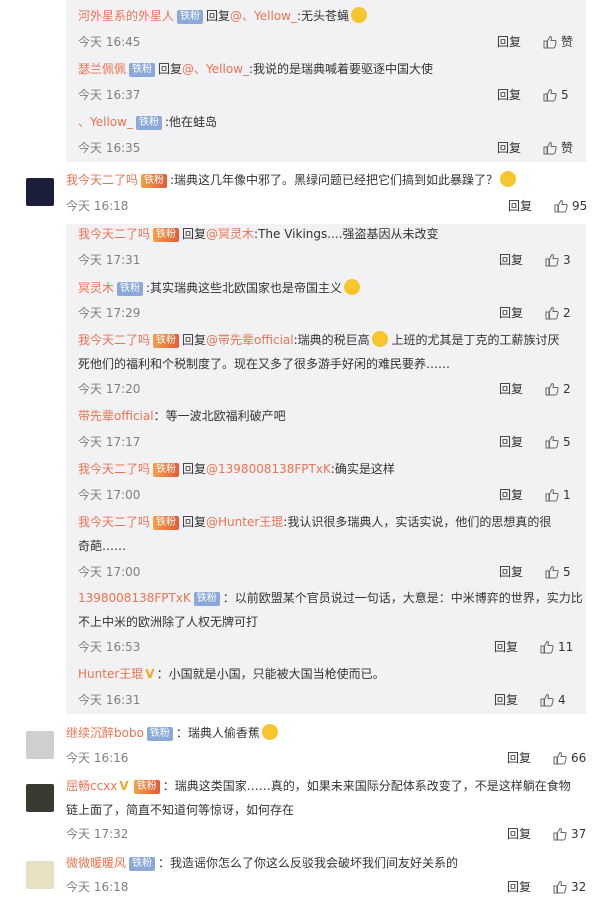 The width and height of the screenshot is (605, 900). I want to click on like-count: 66, so click(578, 758).